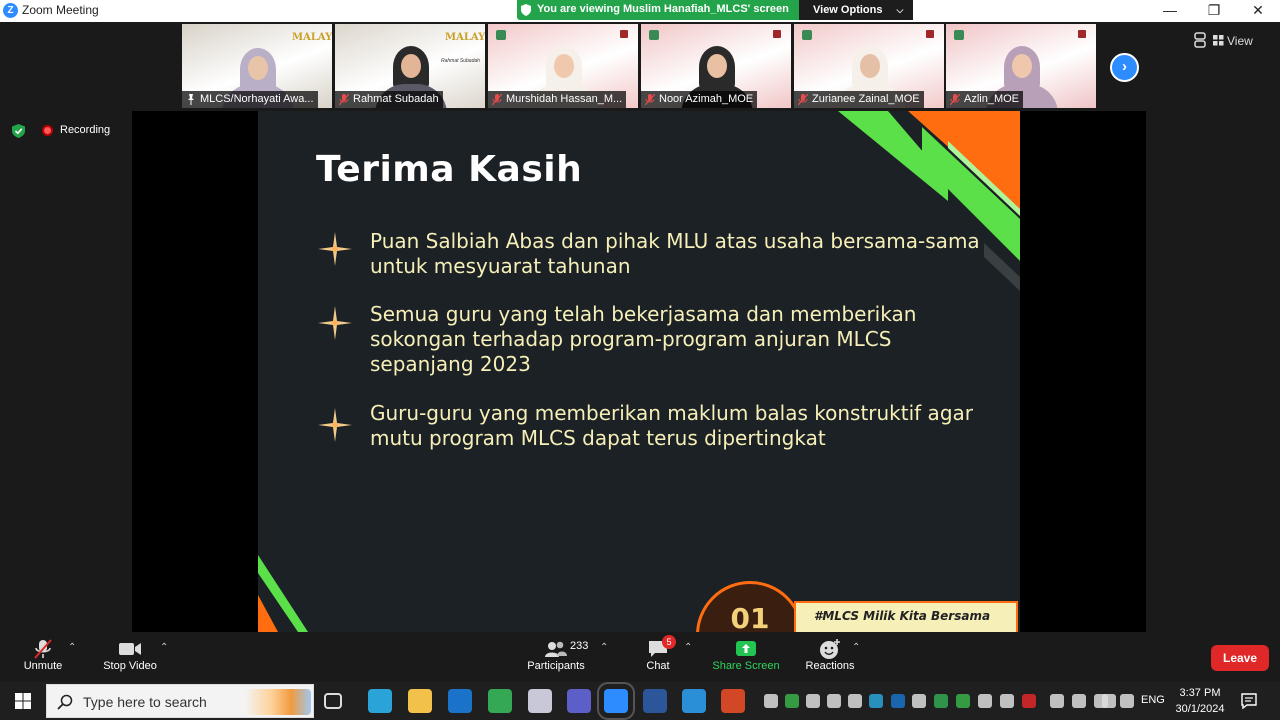 This screenshot has width=1280, height=720. What do you see at coordinates (18, 131) in the screenshot?
I see `security-shield-icon` at bounding box center [18, 131].